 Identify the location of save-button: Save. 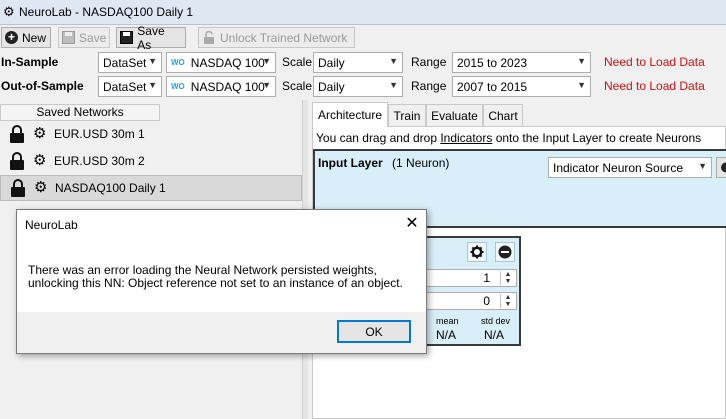
(84, 37).